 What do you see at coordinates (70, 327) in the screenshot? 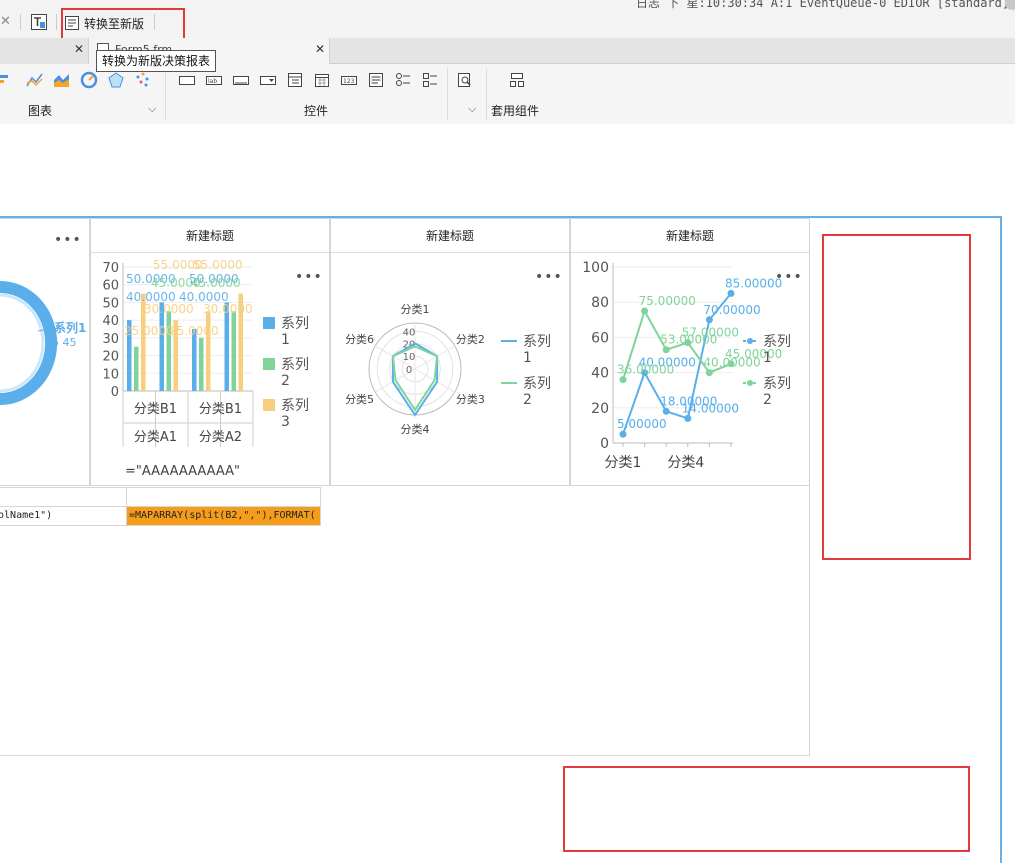
I see `gauge-legend-label: 系列1` at bounding box center [70, 327].